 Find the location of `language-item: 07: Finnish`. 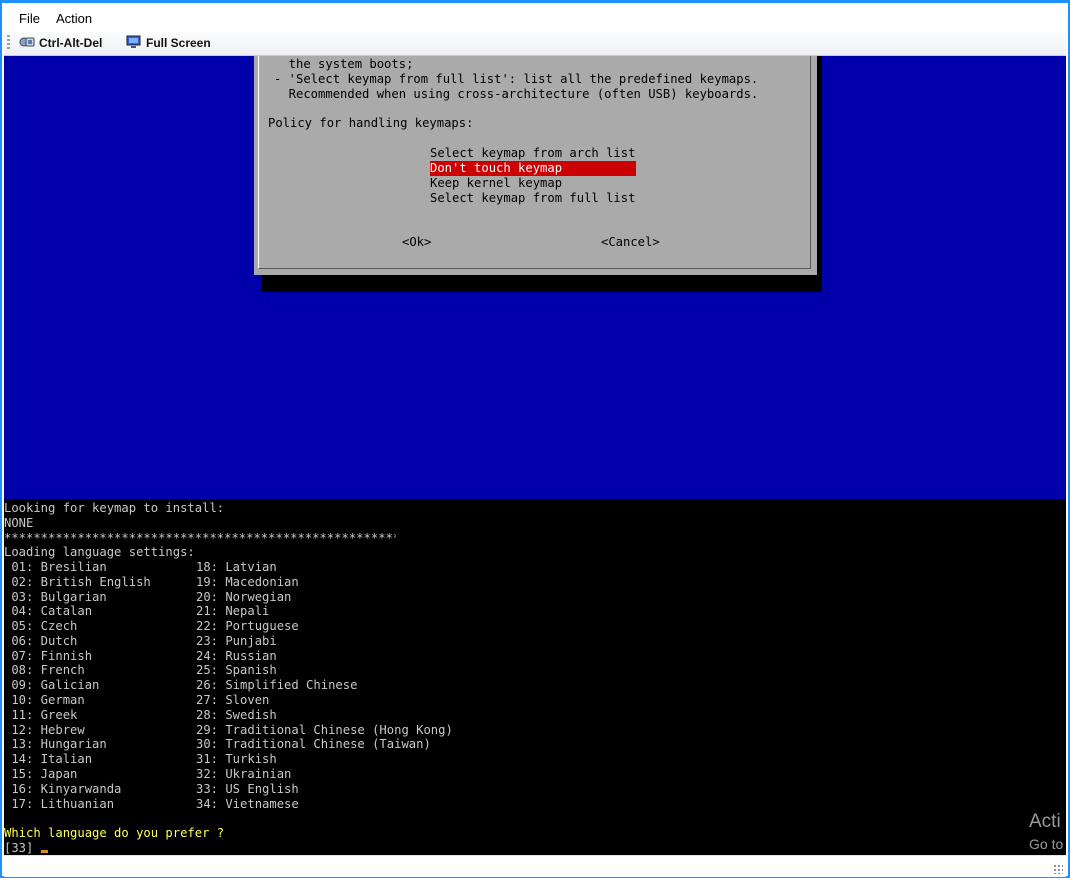

language-item: 07: Finnish is located at coordinates (48, 656).